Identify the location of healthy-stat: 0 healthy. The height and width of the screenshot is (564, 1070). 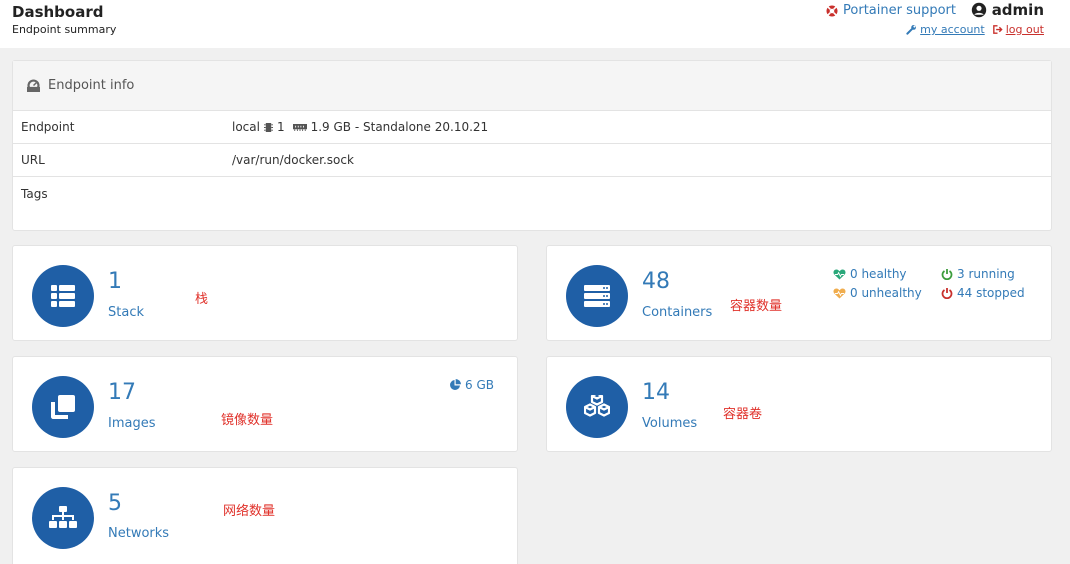
(870, 274).